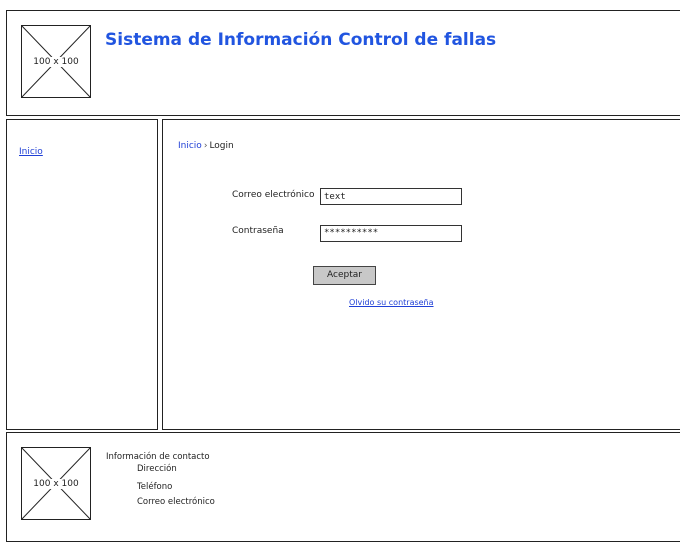 This screenshot has height=542, width=680. I want to click on contact-address: Dirección, so click(157, 469).